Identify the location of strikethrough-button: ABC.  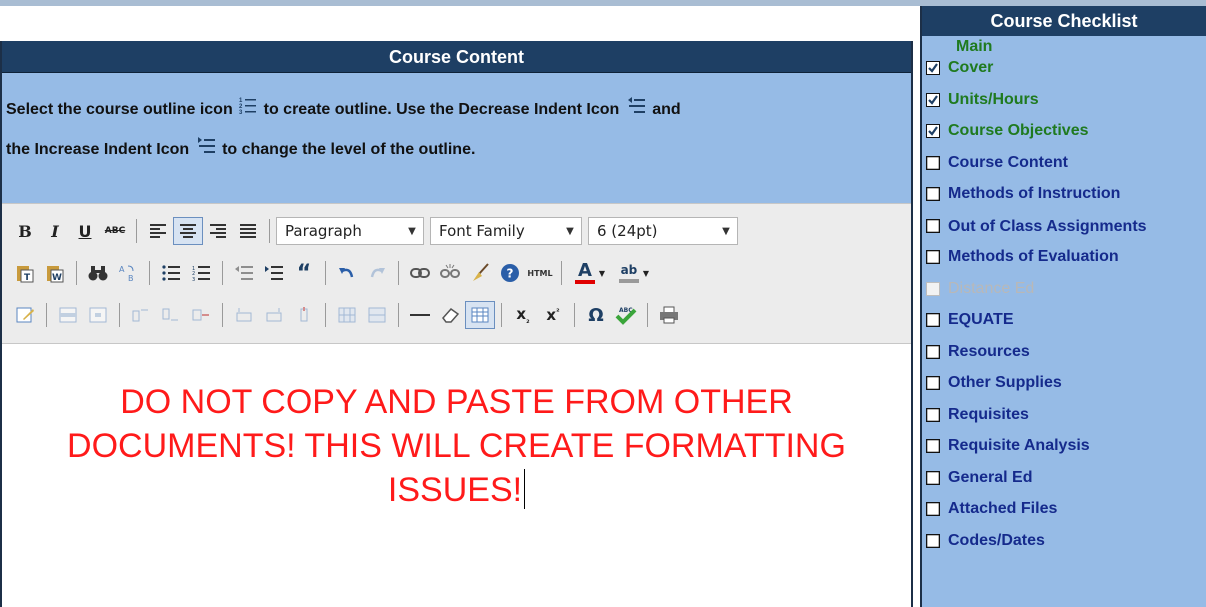
(115, 231).